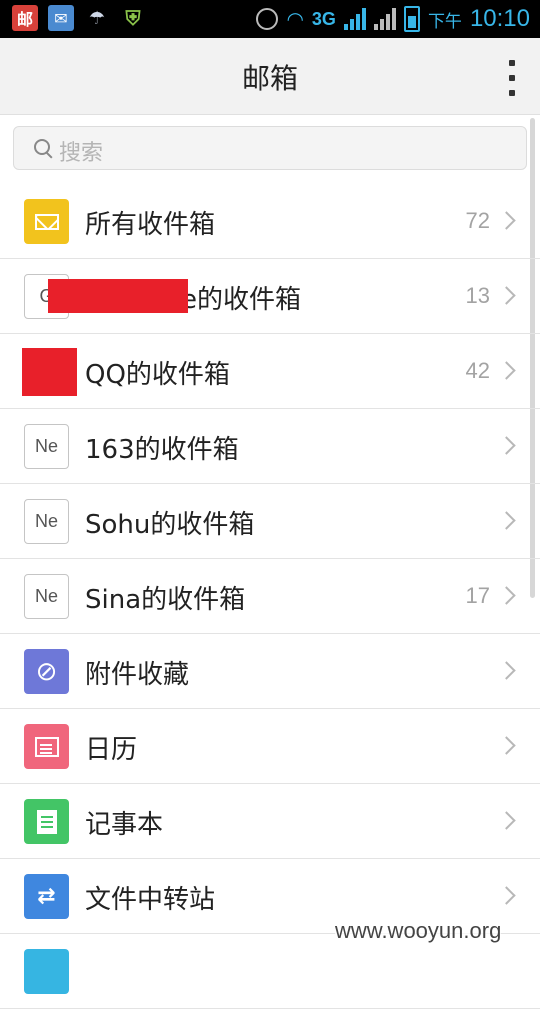 The image size is (540, 1009). Describe the element at coordinates (42, 147) in the screenshot. I see `search-icon` at that location.